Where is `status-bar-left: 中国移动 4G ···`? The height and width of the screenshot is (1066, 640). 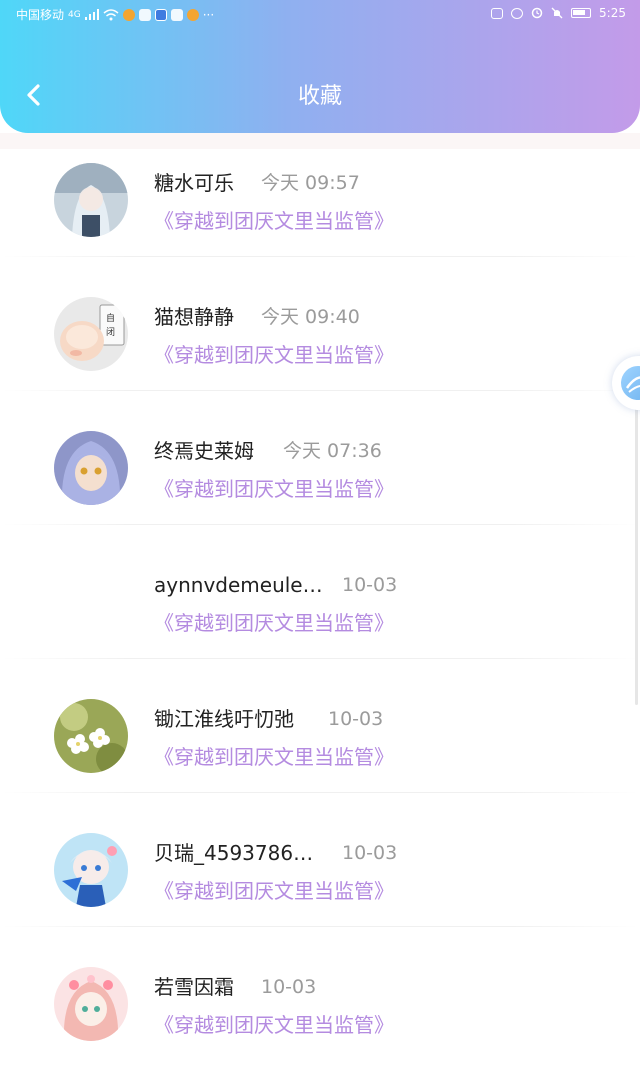
status-bar-left: 中国移动 4G ··· is located at coordinates (115, 14).